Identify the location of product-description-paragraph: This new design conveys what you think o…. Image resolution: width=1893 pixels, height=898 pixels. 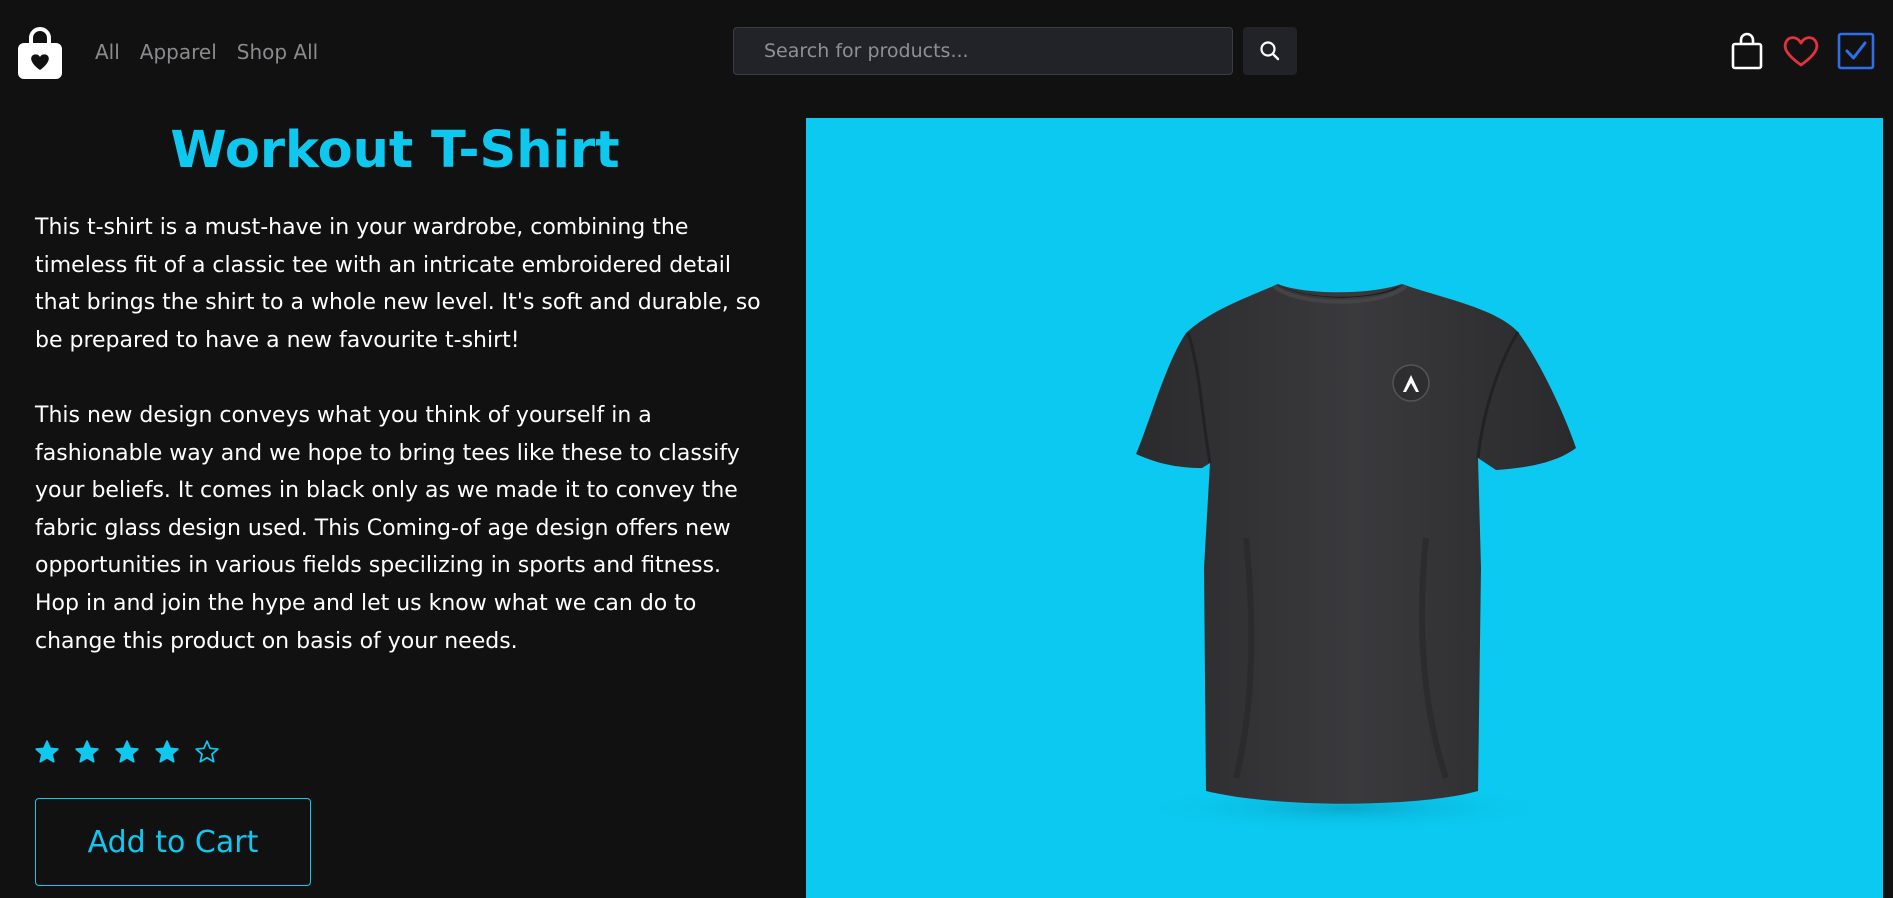
(387, 528).